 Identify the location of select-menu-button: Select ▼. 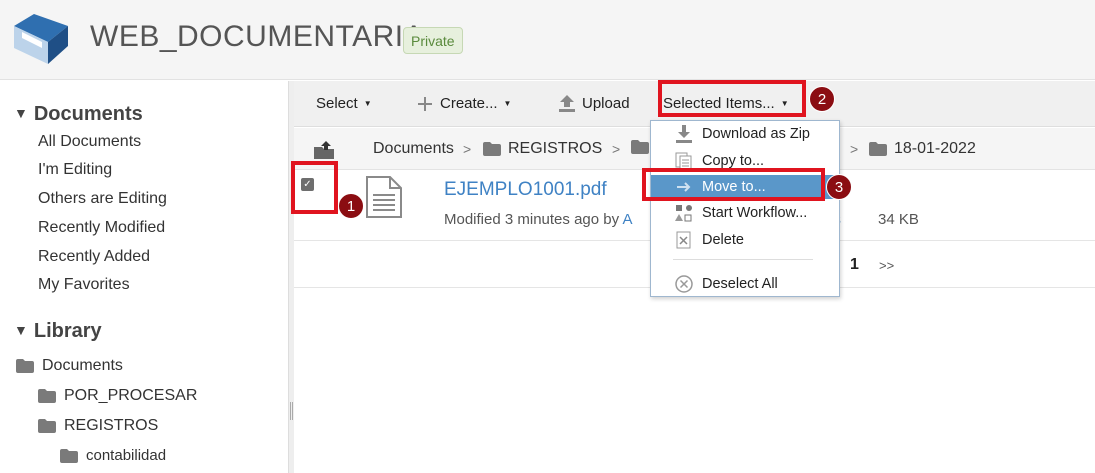
(344, 103).